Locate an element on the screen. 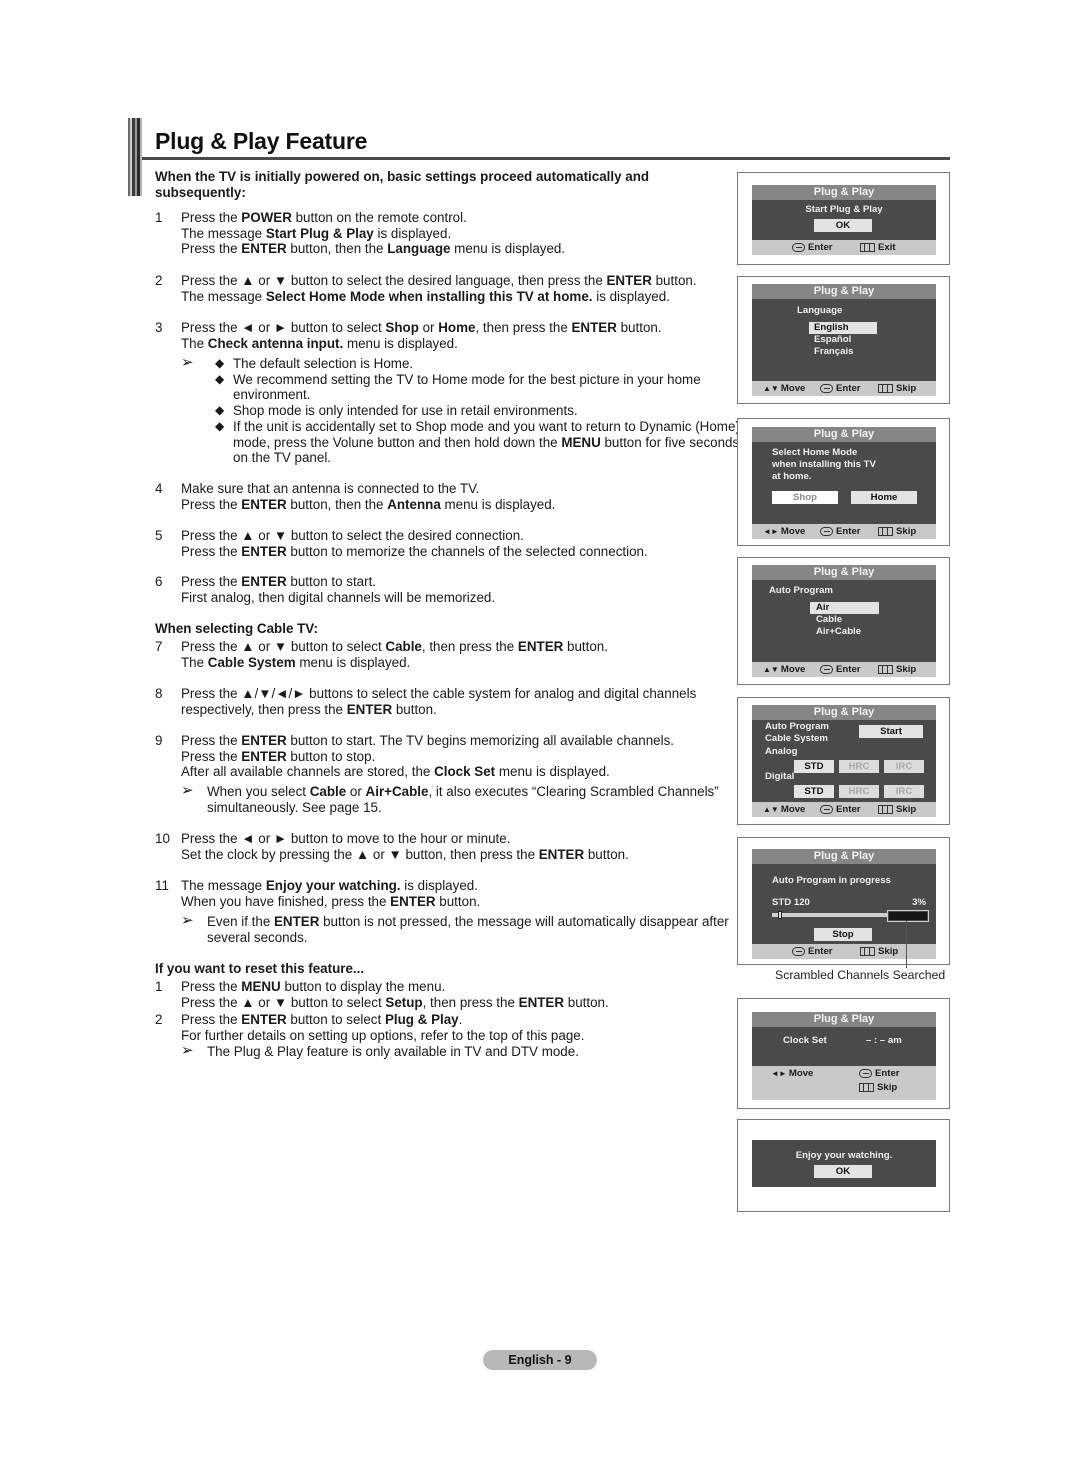 The height and width of the screenshot is (1469, 1080). home-button: Home is located at coordinates (884, 497).